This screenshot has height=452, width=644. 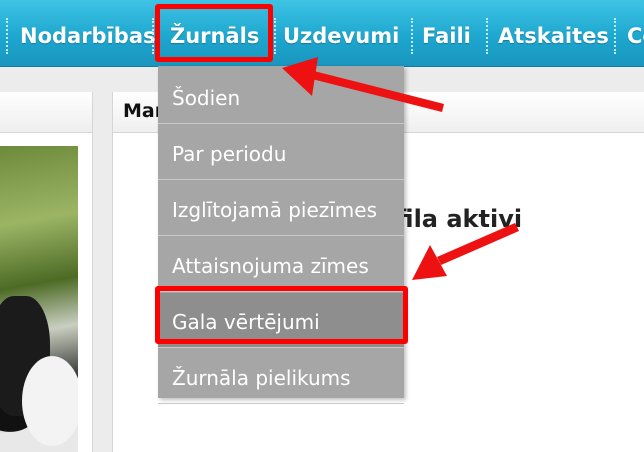 What do you see at coordinates (465, 251) in the screenshot?
I see `arrow-to-gala-vertejumi` at bounding box center [465, 251].